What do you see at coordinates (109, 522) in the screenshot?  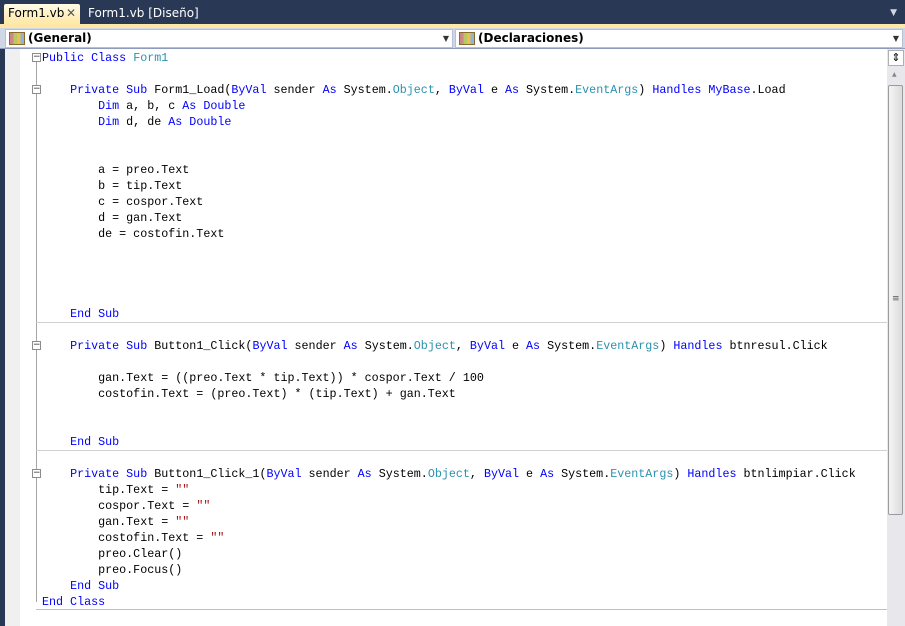 I see `code-token: gan.Text =` at bounding box center [109, 522].